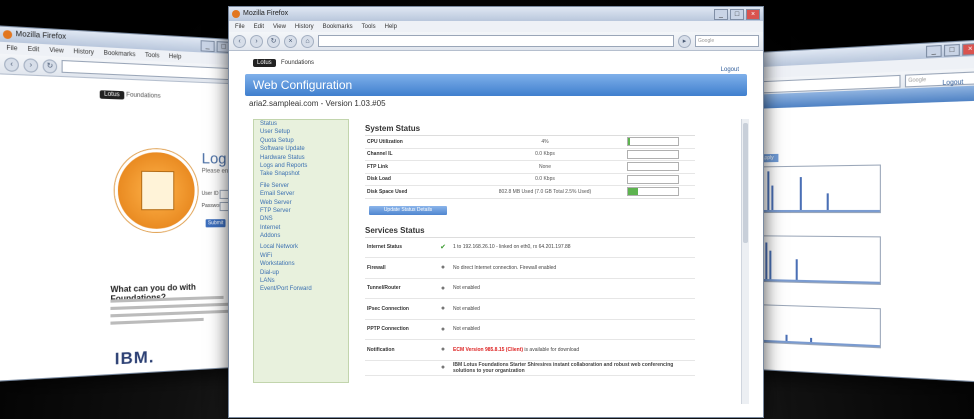 Image resolution: width=974 pixels, height=419 pixels. I want to click on sidebar-item-logs-reports: Logs and Reports, so click(301, 166).